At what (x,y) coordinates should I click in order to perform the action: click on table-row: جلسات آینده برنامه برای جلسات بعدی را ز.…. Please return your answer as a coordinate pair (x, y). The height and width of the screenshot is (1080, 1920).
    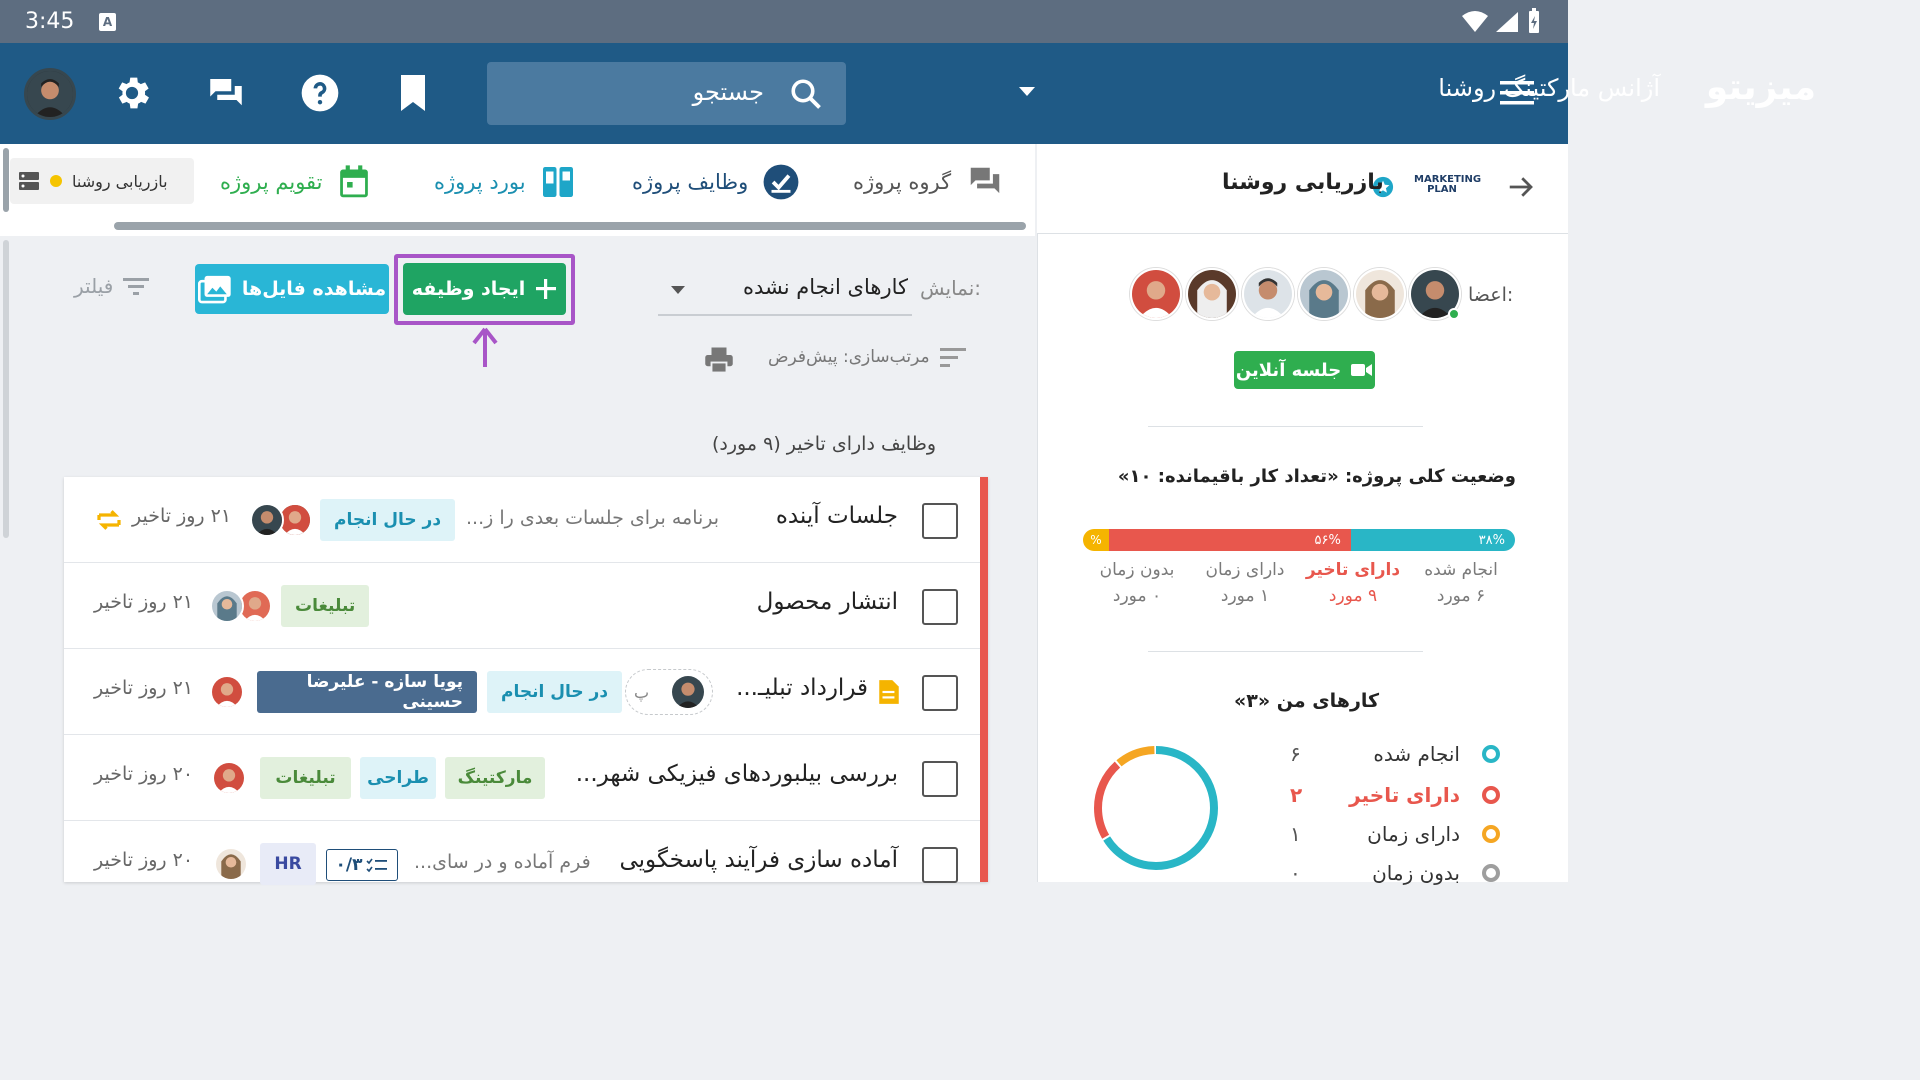
    Looking at the image, I should click on (526, 520).